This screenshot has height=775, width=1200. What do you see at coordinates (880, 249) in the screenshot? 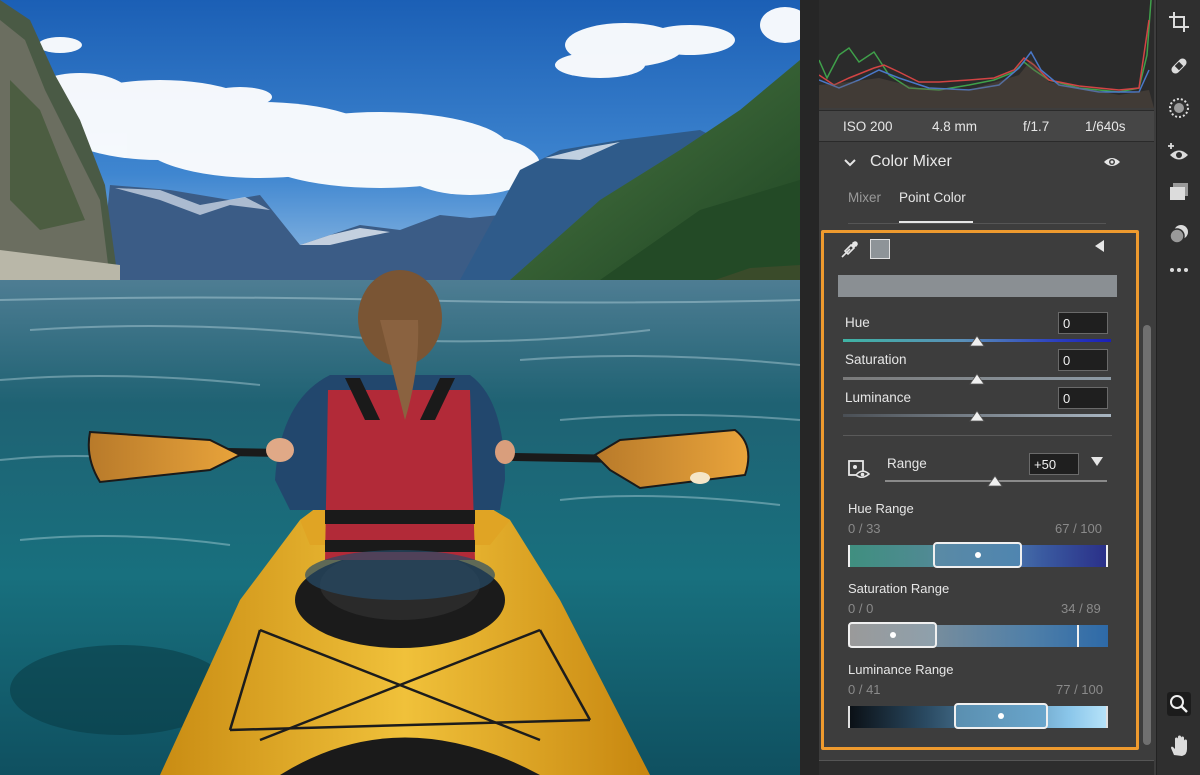
I see `sample-swatch` at bounding box center [880, 249].